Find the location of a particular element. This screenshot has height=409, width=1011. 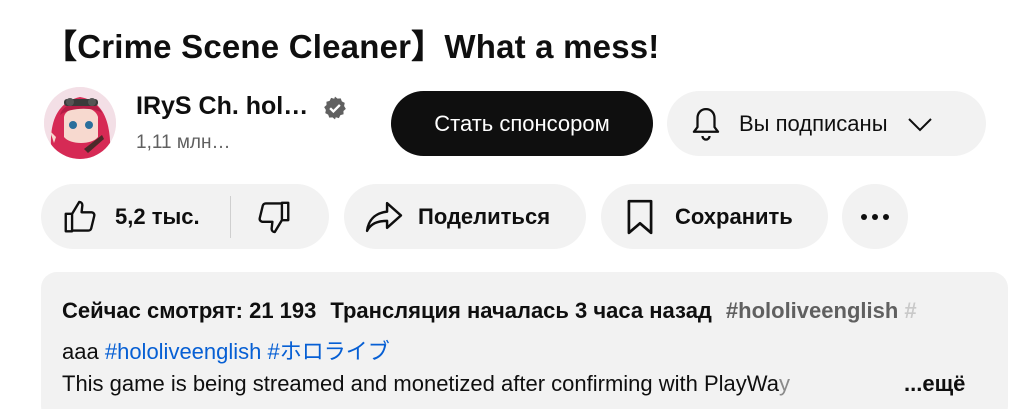

header-hashtag: #hololiveenglish is located at coordinates (812, 310).